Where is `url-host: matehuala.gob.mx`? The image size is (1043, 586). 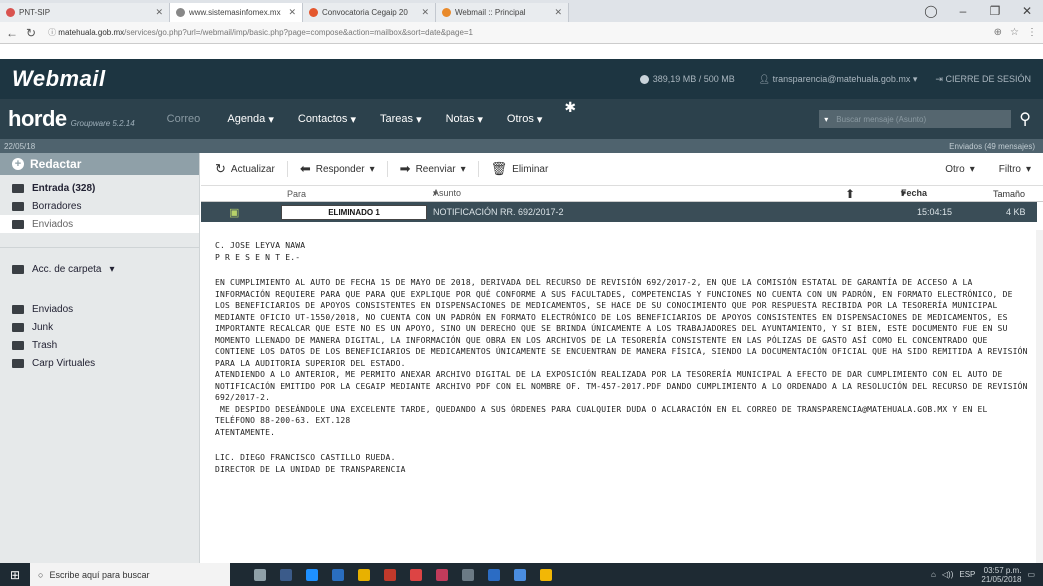
url-host: matehuala.gob.mx is located at coordinates (91, 32).